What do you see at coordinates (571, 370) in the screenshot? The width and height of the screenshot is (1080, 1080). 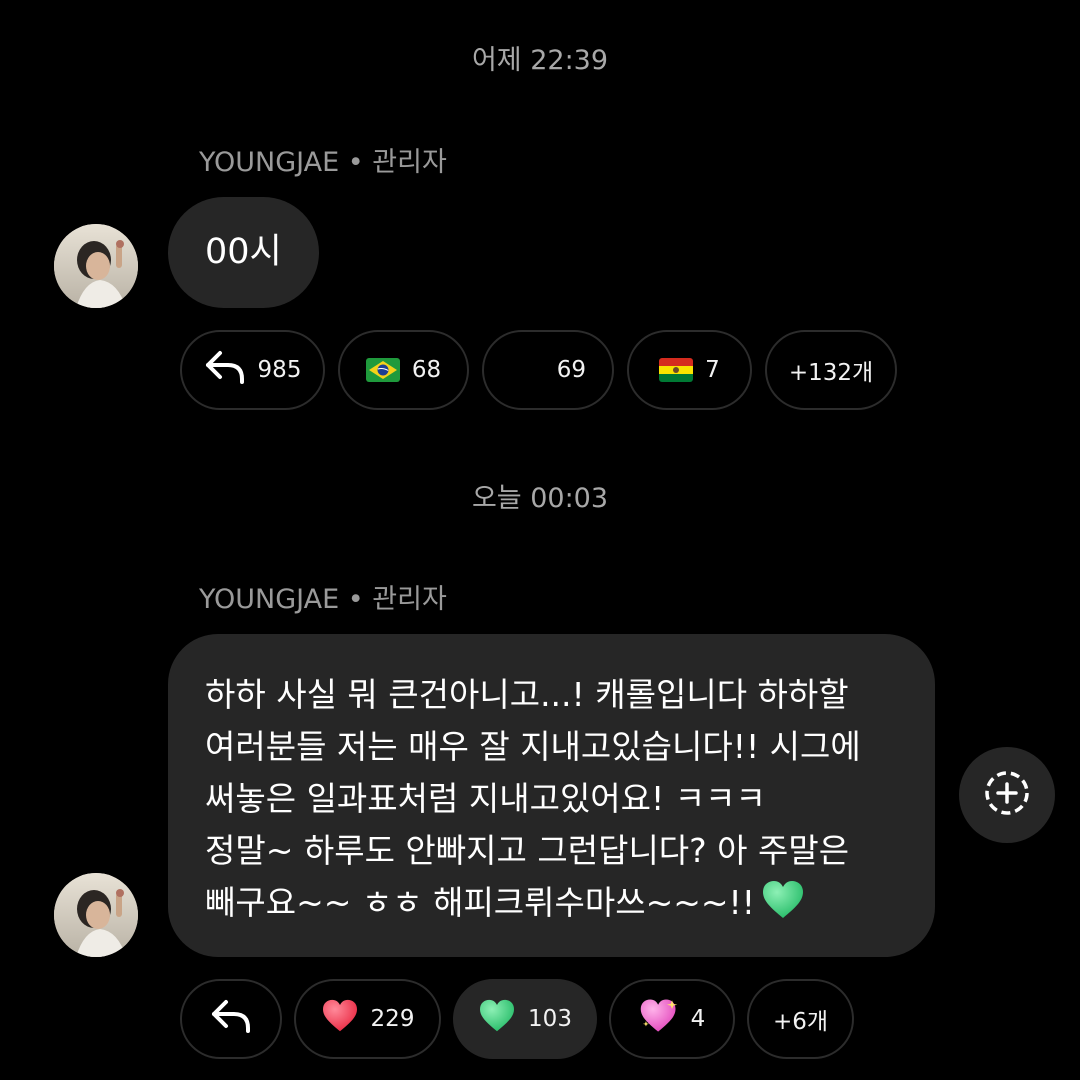 I see `reaction-count: 69` at bounding box center [571, 370].